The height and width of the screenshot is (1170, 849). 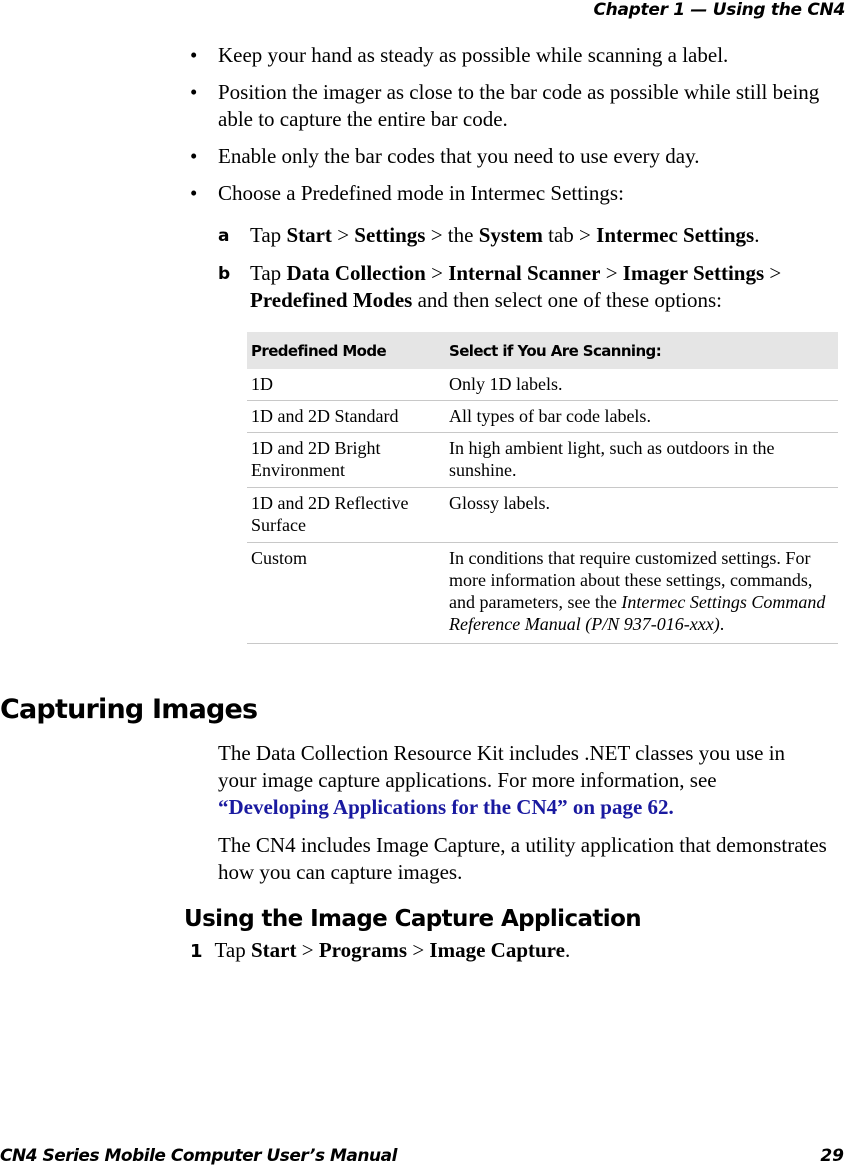 I want to click on step-text: > the, so click(x=452, y=235).